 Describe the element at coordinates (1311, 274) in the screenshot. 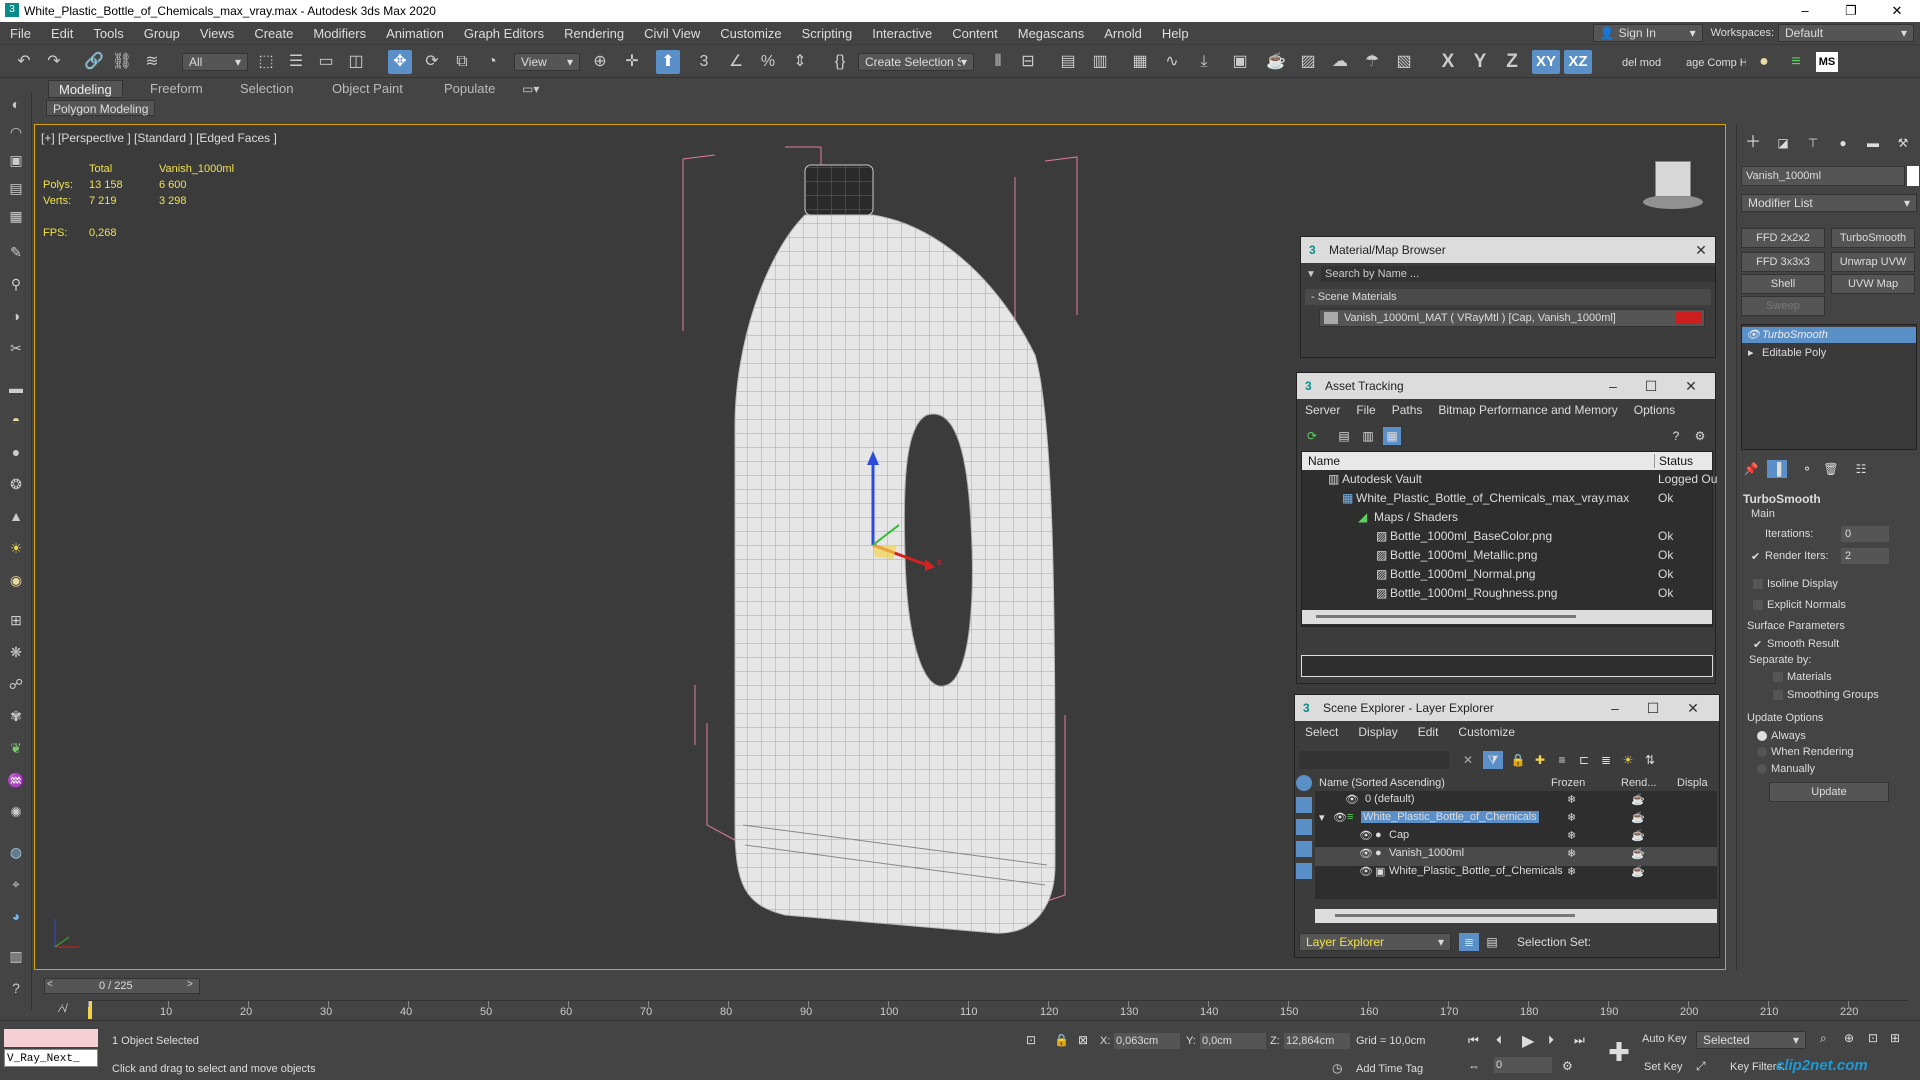

I see `chevron-down-icon: ▼` at that location.